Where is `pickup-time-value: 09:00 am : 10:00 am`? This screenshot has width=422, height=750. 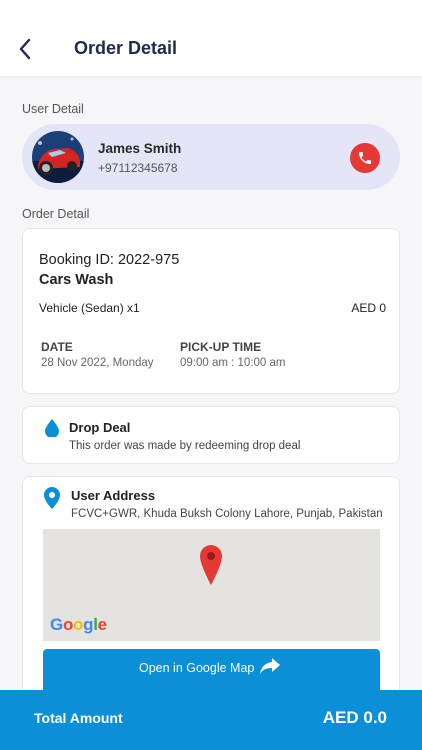
pickup-time-value: 09:00 am : 10:00 am is located at coordinates (233, 363).